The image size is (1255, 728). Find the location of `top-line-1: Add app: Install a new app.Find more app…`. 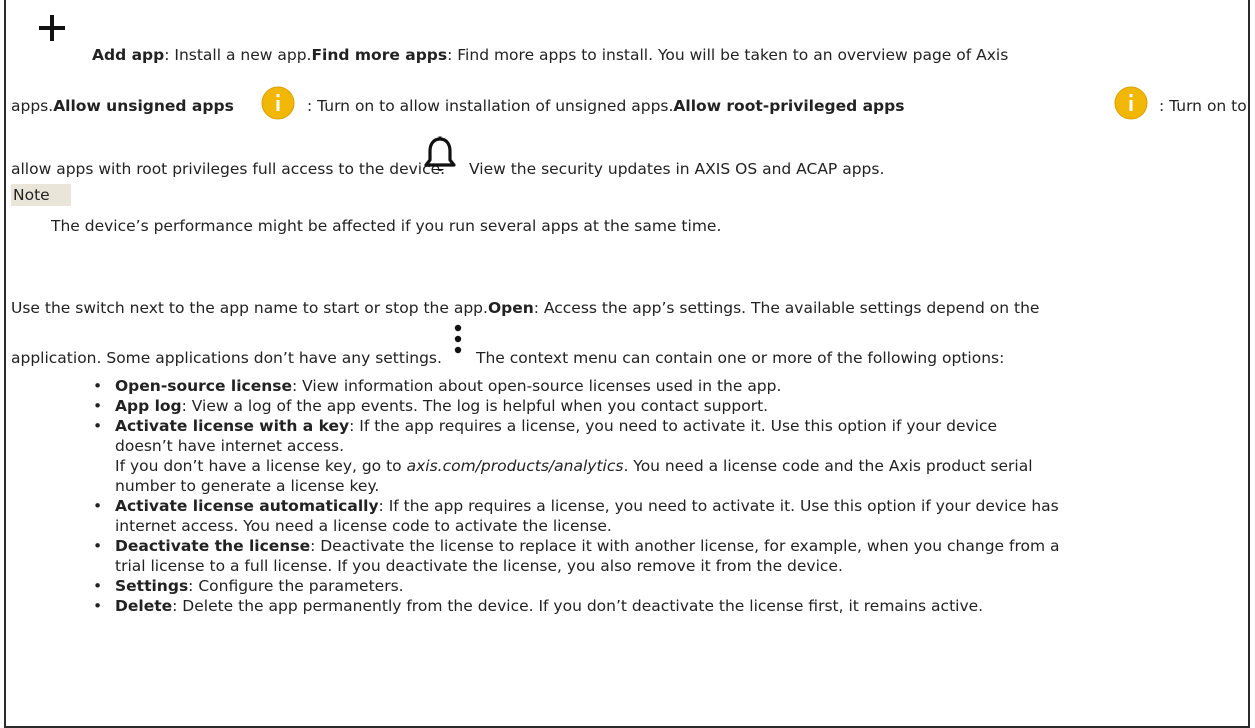

top-line-1: Add app: Install a new app.Find more app… is located at coordinates (550, 55).